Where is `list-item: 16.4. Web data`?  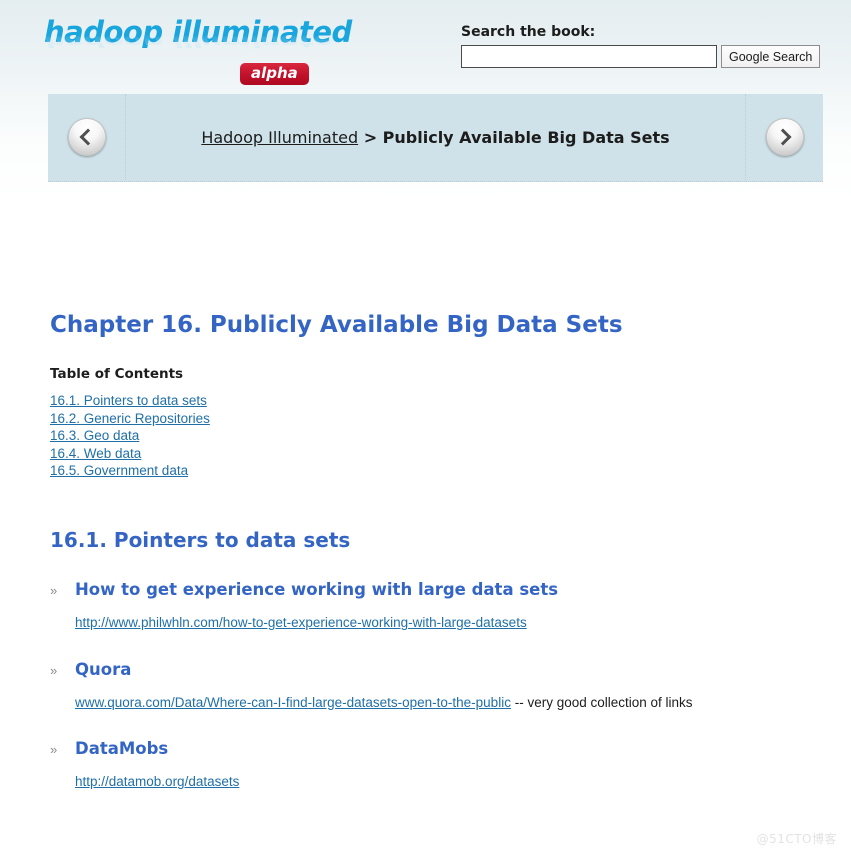 list-item: 16.4. Web data is located at coordinates (445, 454).